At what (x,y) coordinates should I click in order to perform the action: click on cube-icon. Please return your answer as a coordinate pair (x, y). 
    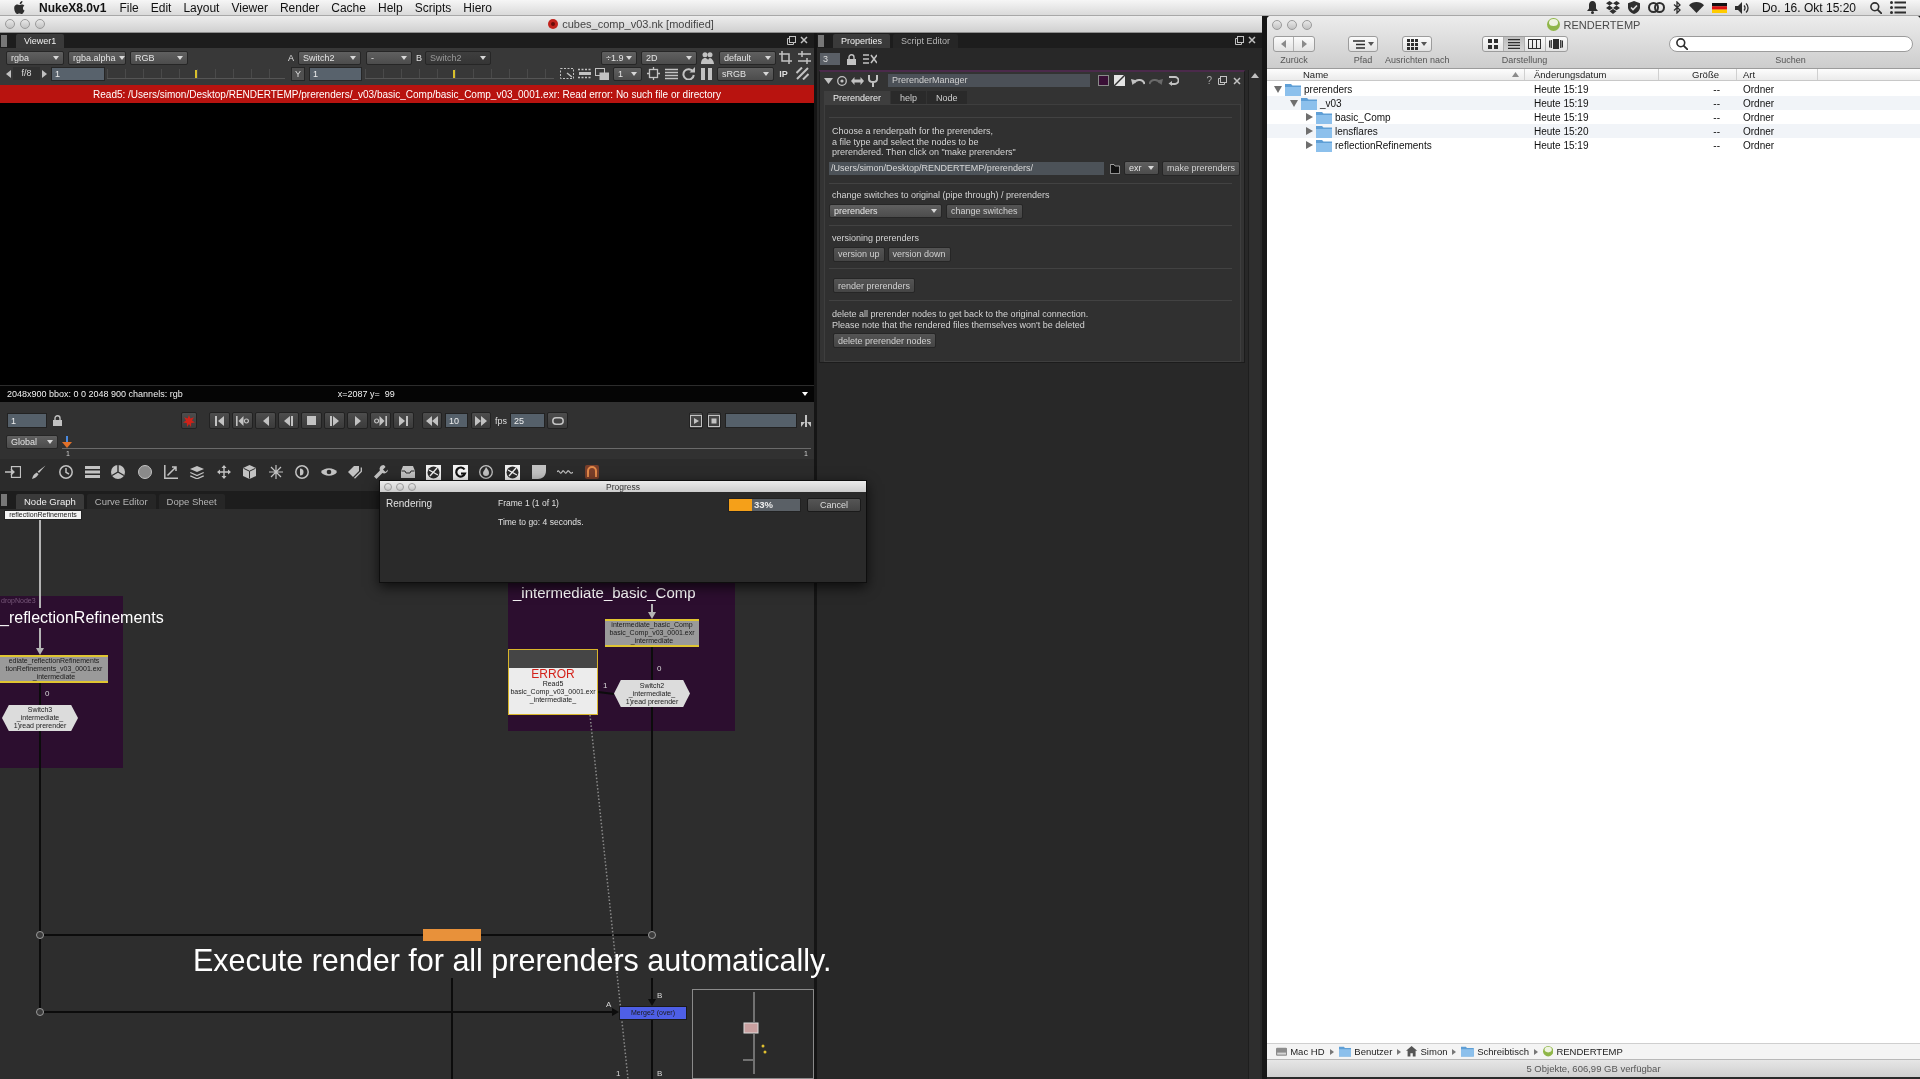
    Looking at the image, I should click on (250, 472).